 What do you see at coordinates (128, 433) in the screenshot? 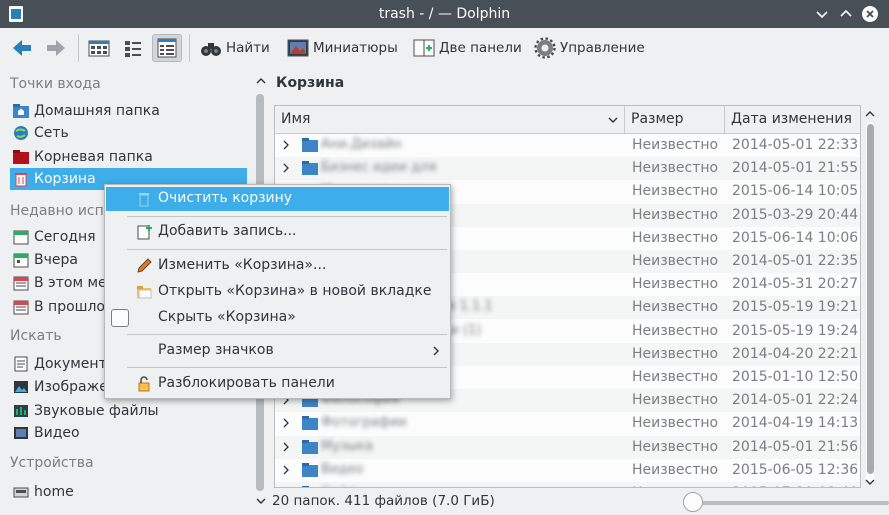
I see `sidebar-item-video: Видео` at bounding box center [128, 433].